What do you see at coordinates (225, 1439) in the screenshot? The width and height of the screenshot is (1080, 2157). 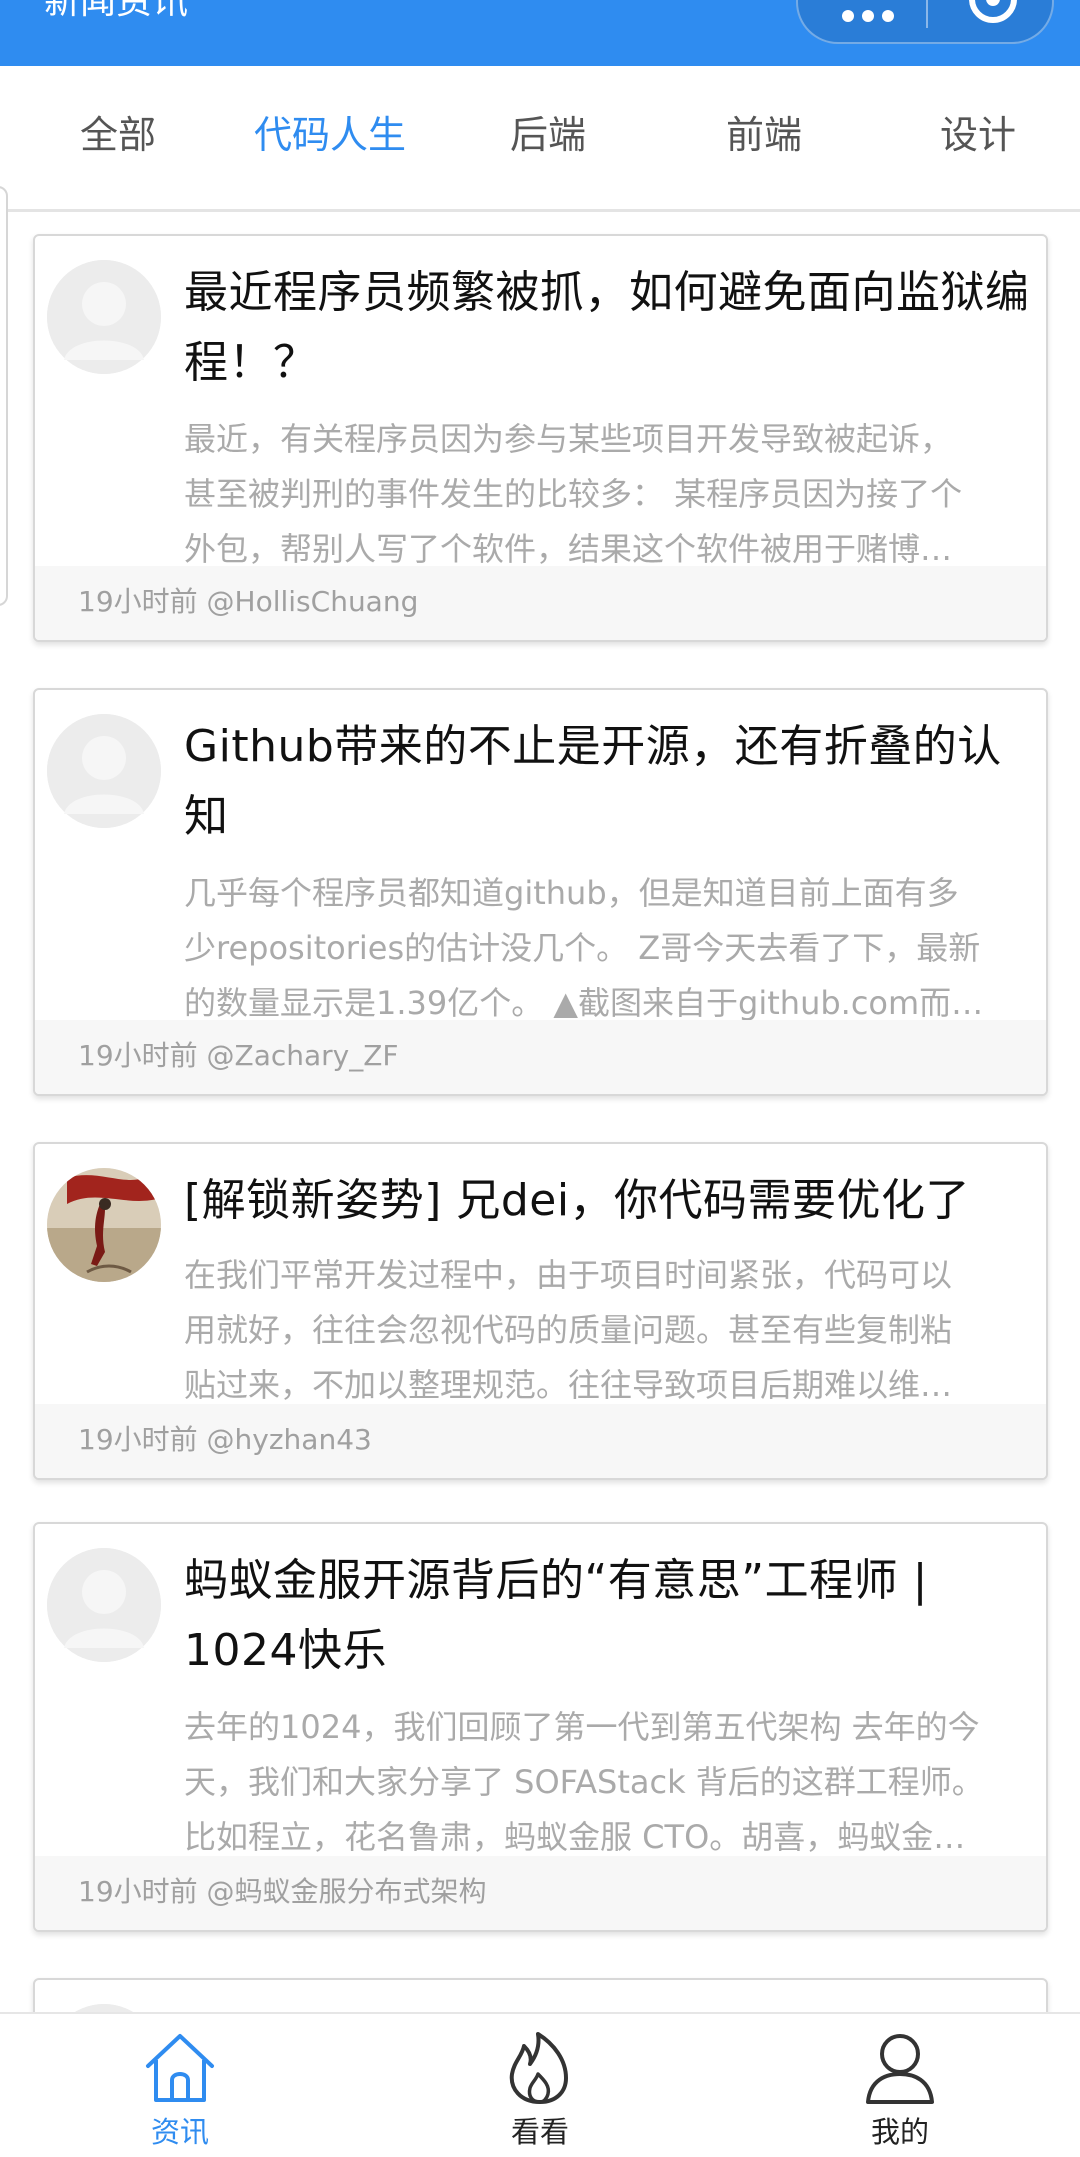 I see `article-meta: 19小时前 @hyzhan43` at bounding box center [225, 1439].